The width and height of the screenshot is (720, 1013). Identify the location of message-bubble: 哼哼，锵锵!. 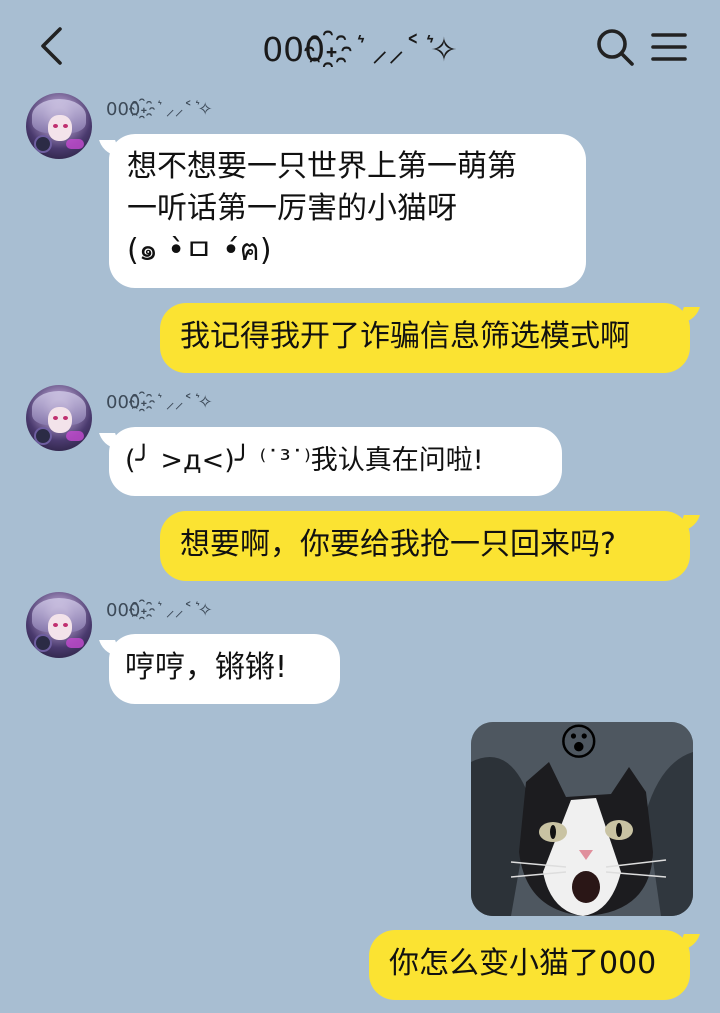
(224, 669).